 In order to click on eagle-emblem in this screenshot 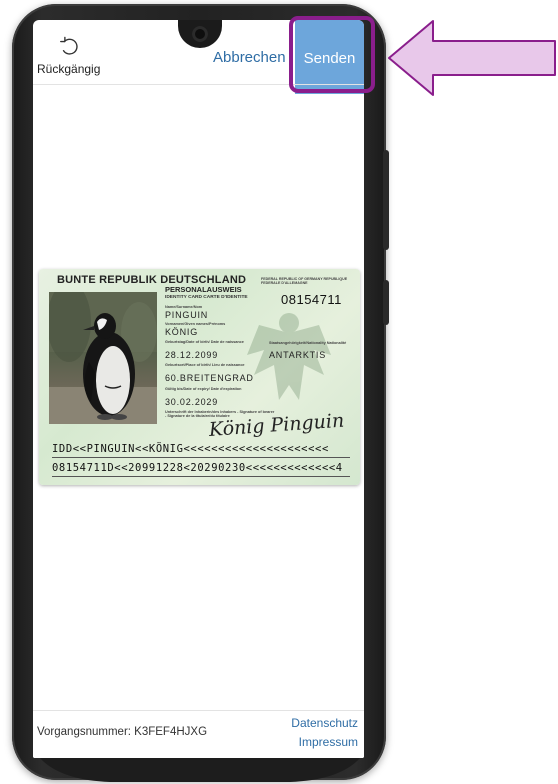, I will do `click(289, 356)`.